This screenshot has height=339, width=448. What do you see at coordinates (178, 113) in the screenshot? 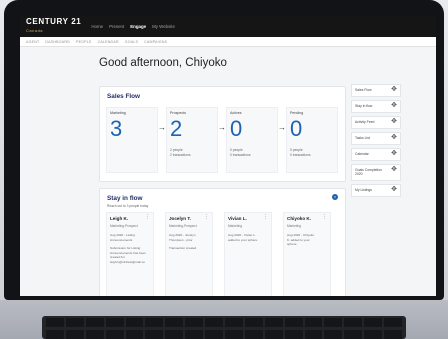
I see `stat-label: Prospects` at bounding box center [178, 113].